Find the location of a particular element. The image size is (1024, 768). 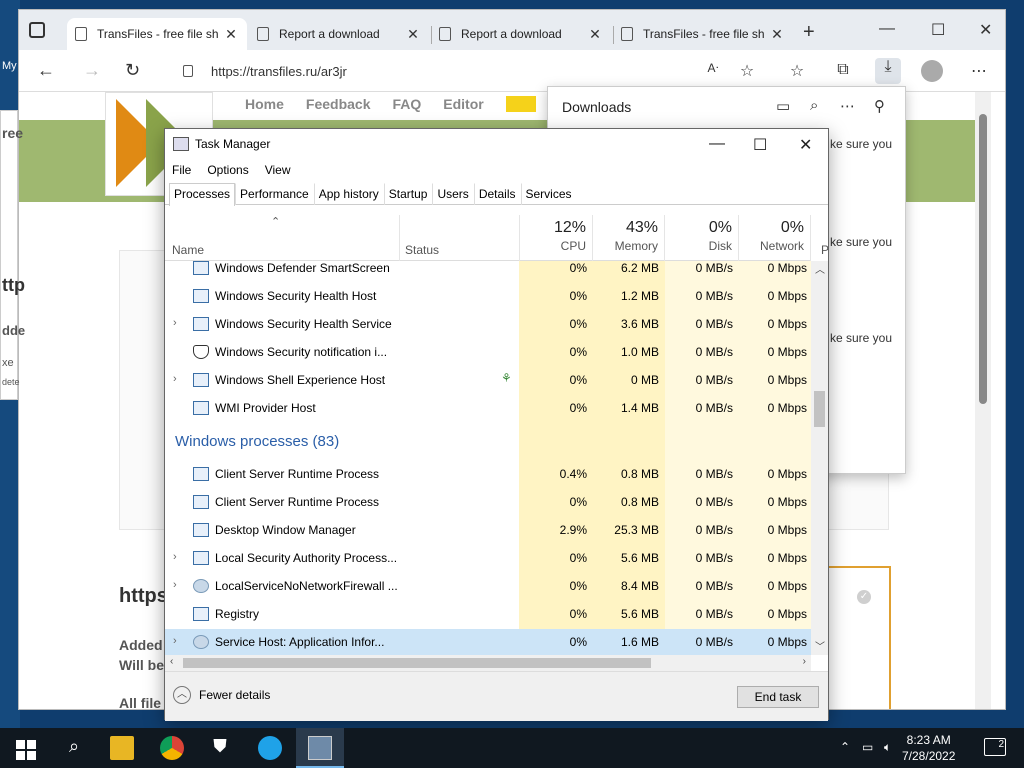

scroll-up-icon: ︿ is located at coordinates (820, 268).